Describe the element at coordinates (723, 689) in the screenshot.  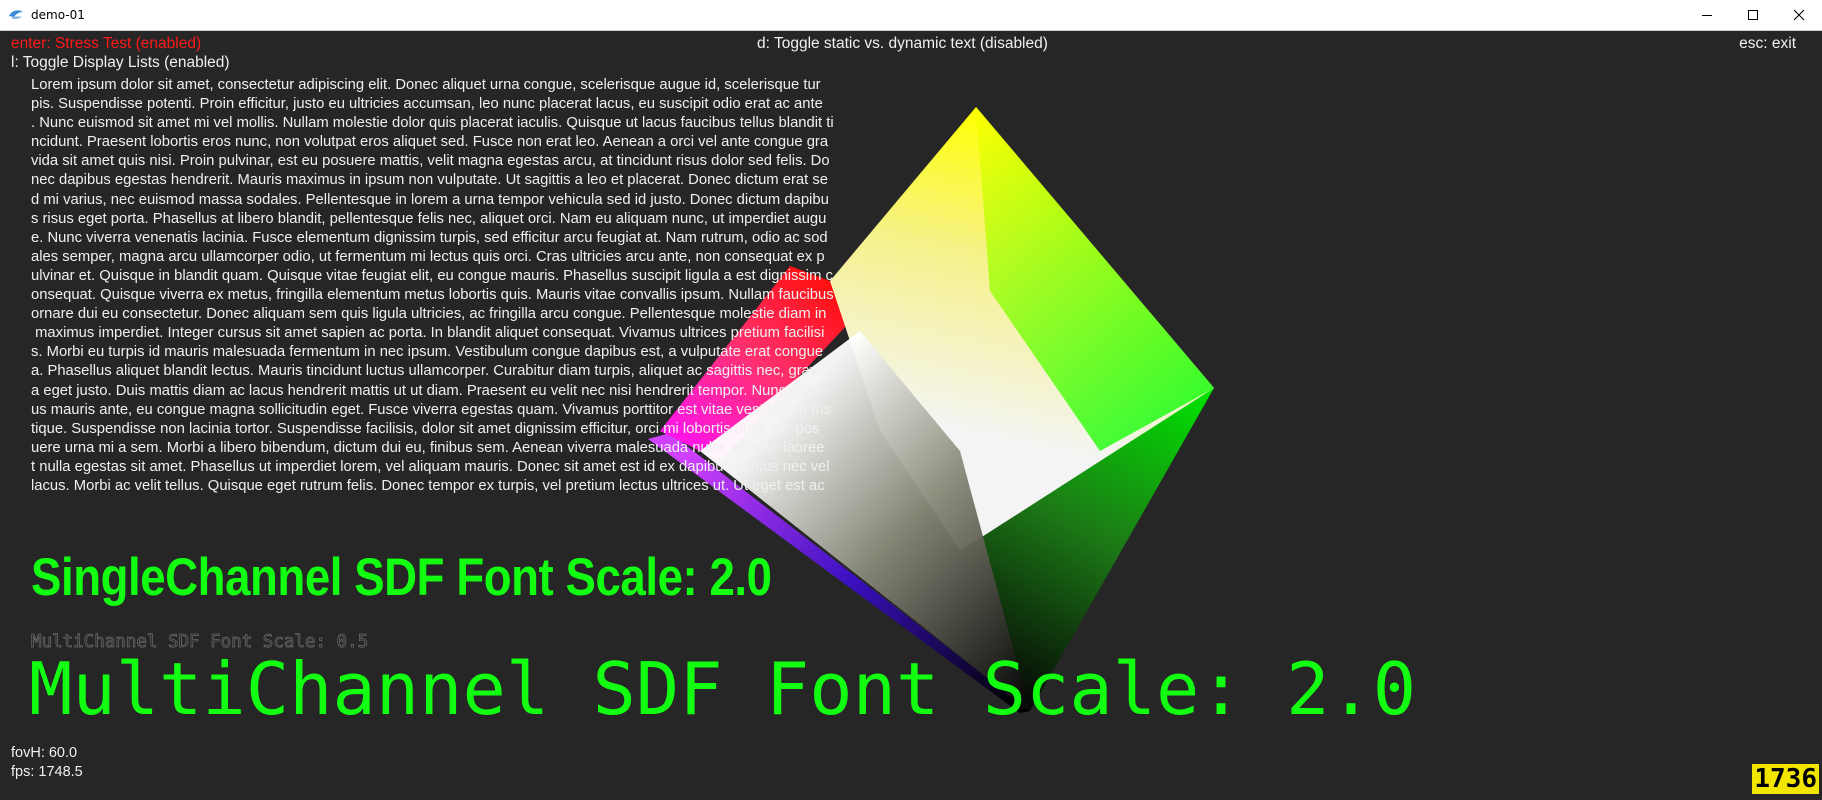
I see `multi-channel-sdf-big-text: MultiChannel SDF Font Scale: 2.0` at that location.